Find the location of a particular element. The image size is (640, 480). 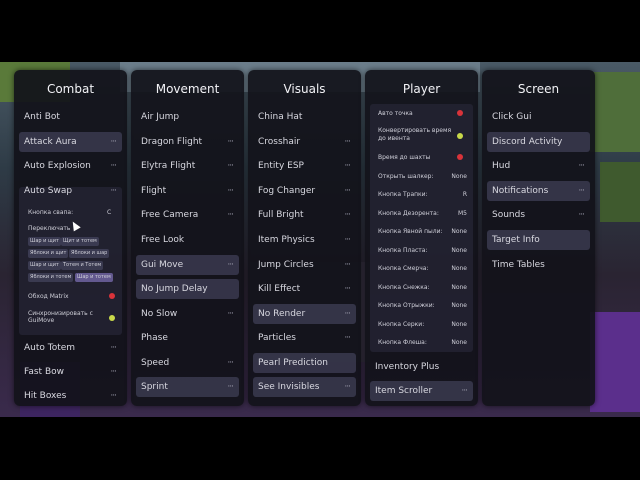

module-discord-activity: Discord Activity is located at coordinates (538, 142).